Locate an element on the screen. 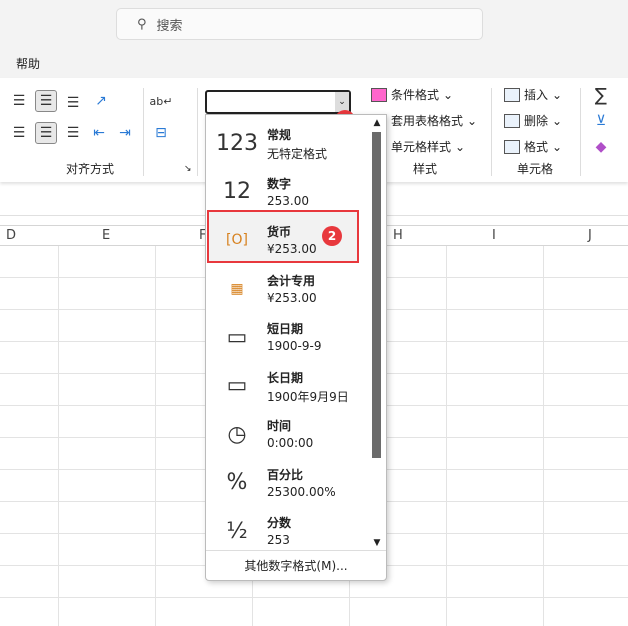  format-button: 格式 ⌄ is located at coordinates (533, 146).